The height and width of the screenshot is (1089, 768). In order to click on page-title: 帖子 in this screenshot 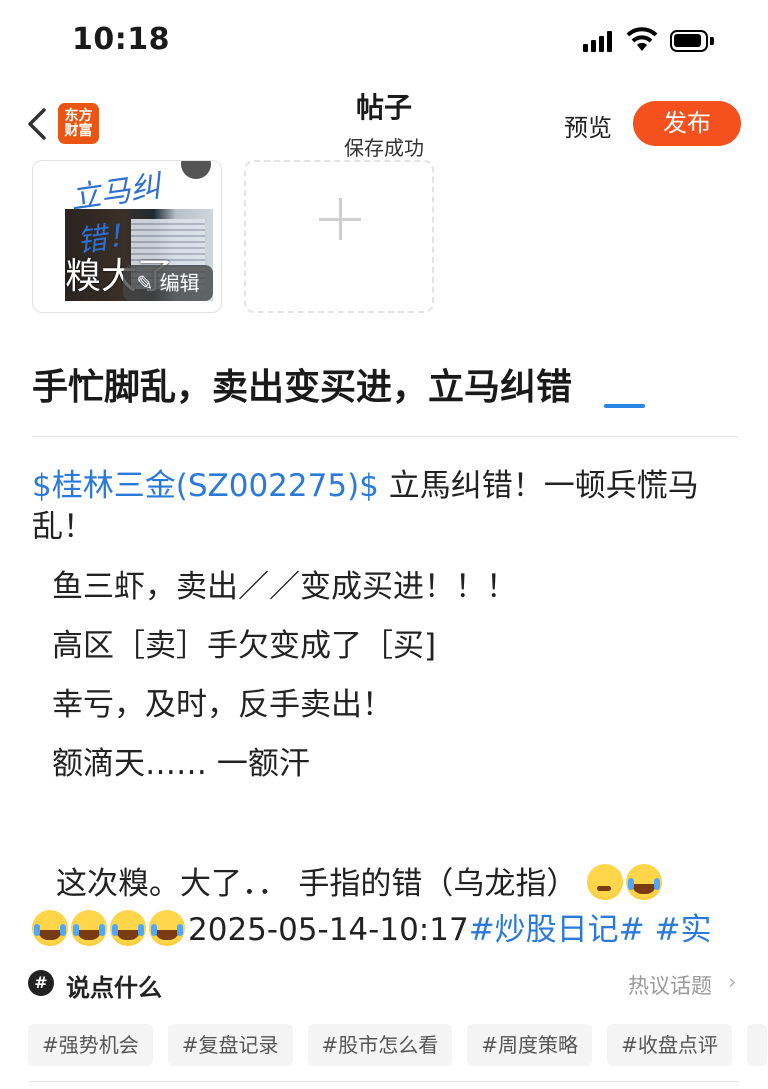, I will do `click(383, 107)`.